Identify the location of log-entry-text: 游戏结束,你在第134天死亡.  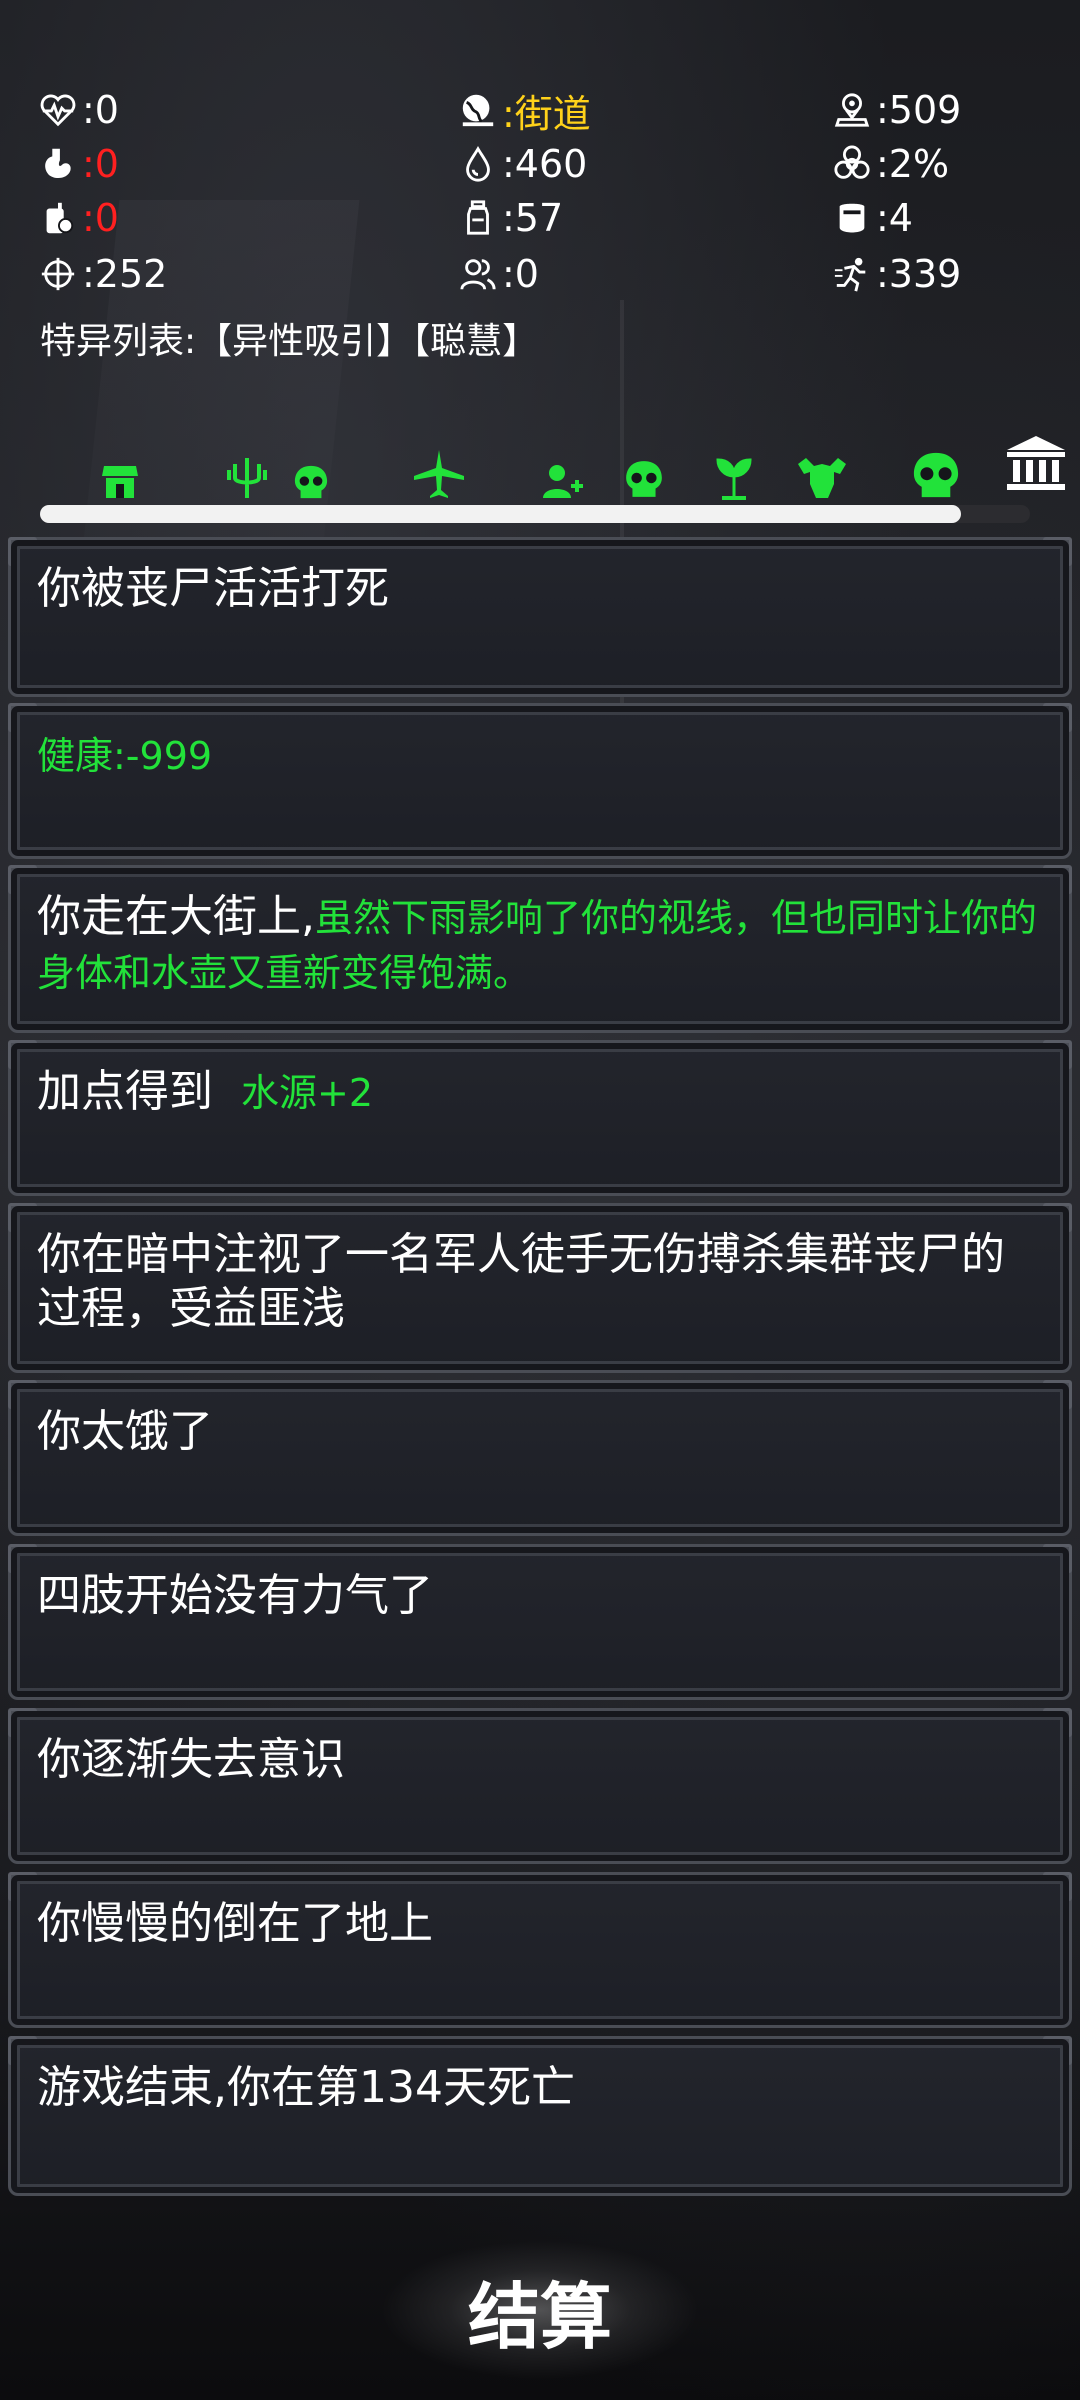
(306, 2087).